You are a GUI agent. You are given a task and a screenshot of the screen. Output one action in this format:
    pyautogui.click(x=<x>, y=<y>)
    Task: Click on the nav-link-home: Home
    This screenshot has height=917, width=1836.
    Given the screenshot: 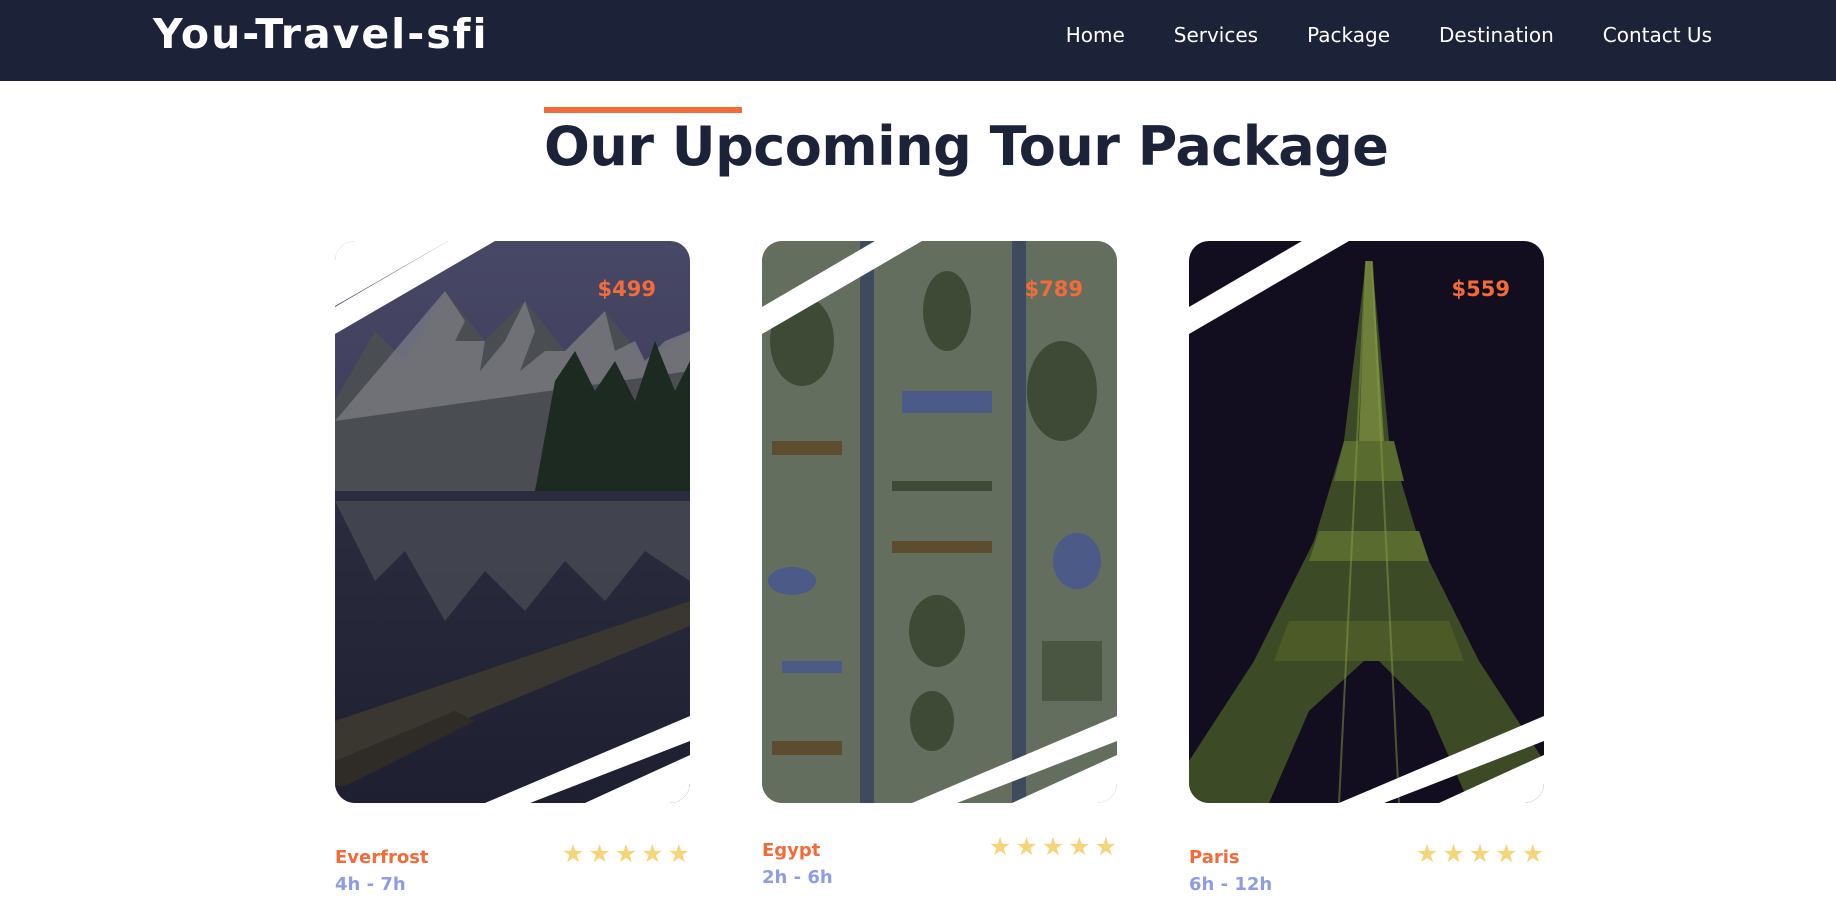 What is the action you would take?
    pyautogui.click(x=1095, y=35)
    